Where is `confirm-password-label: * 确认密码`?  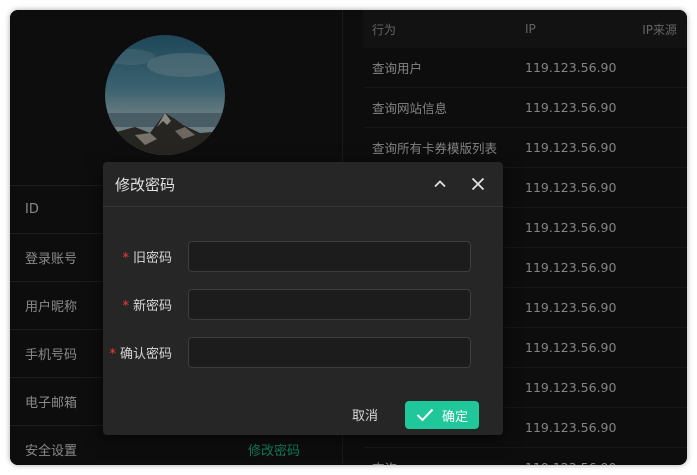
confirm-password-label: * 确认密码 is located at coordinates (145, 352).